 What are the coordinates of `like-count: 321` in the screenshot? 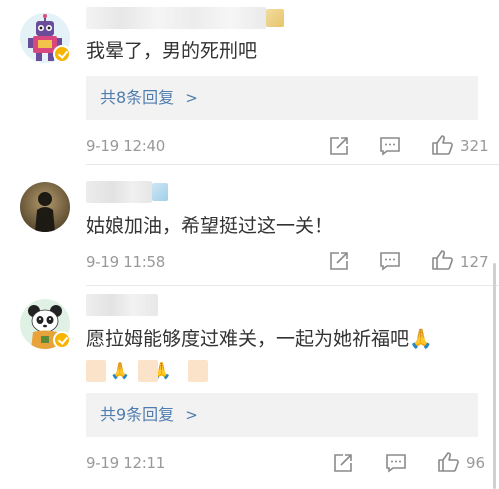 It's located at (474, 146).